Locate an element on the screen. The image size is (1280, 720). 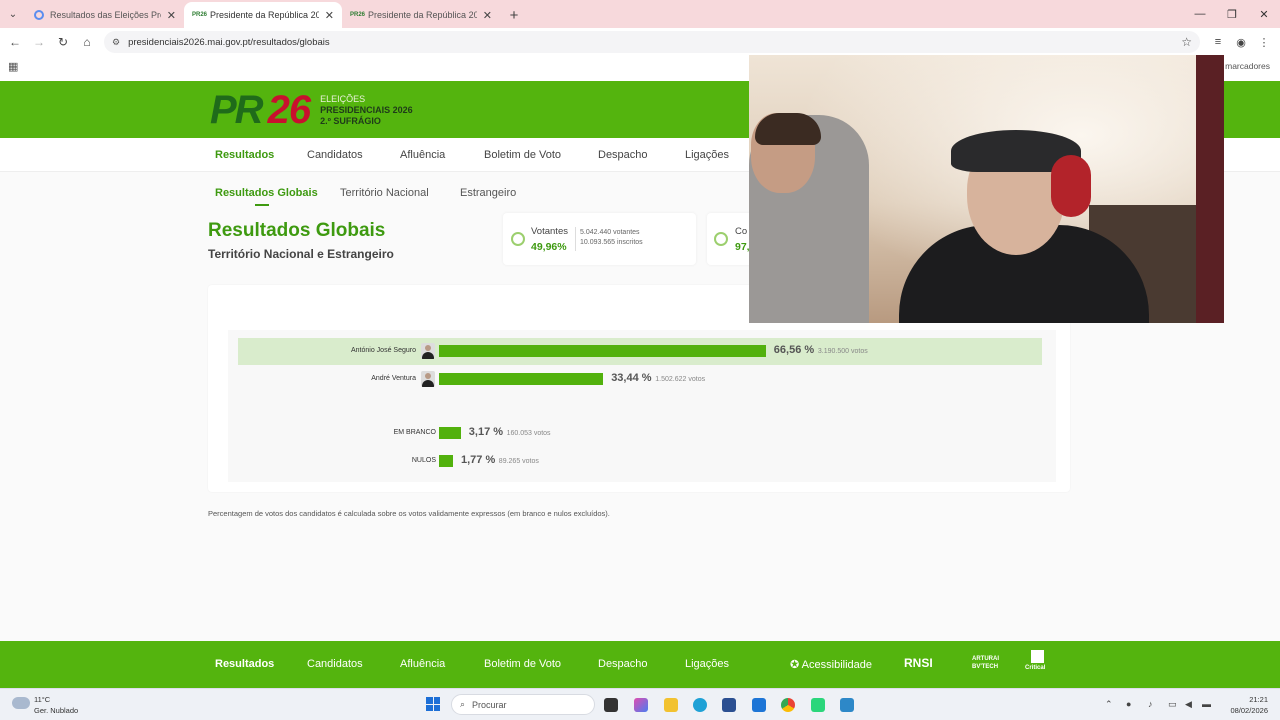
chart-votes-label: 160.053 votos is located at coordinates (528, 433).